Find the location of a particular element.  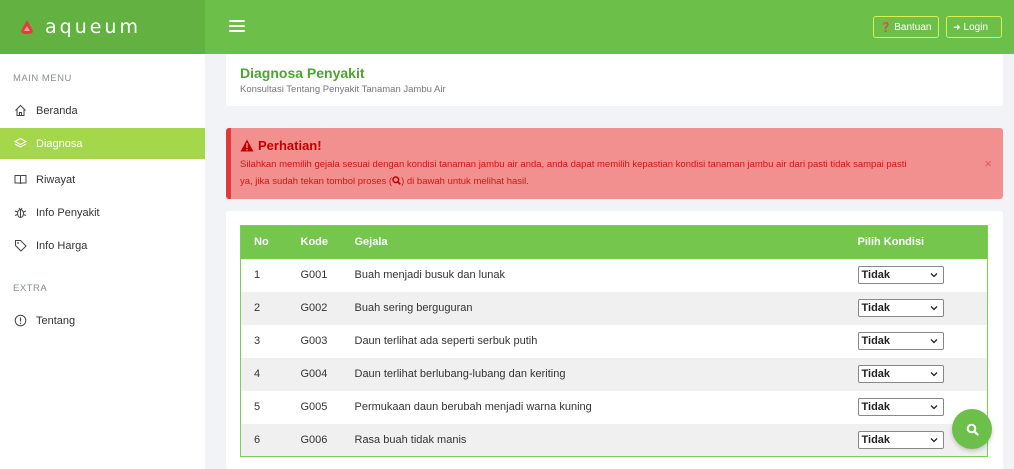

sidebar-item-riwayat: Riwayat is located at coordinates (102, 179).